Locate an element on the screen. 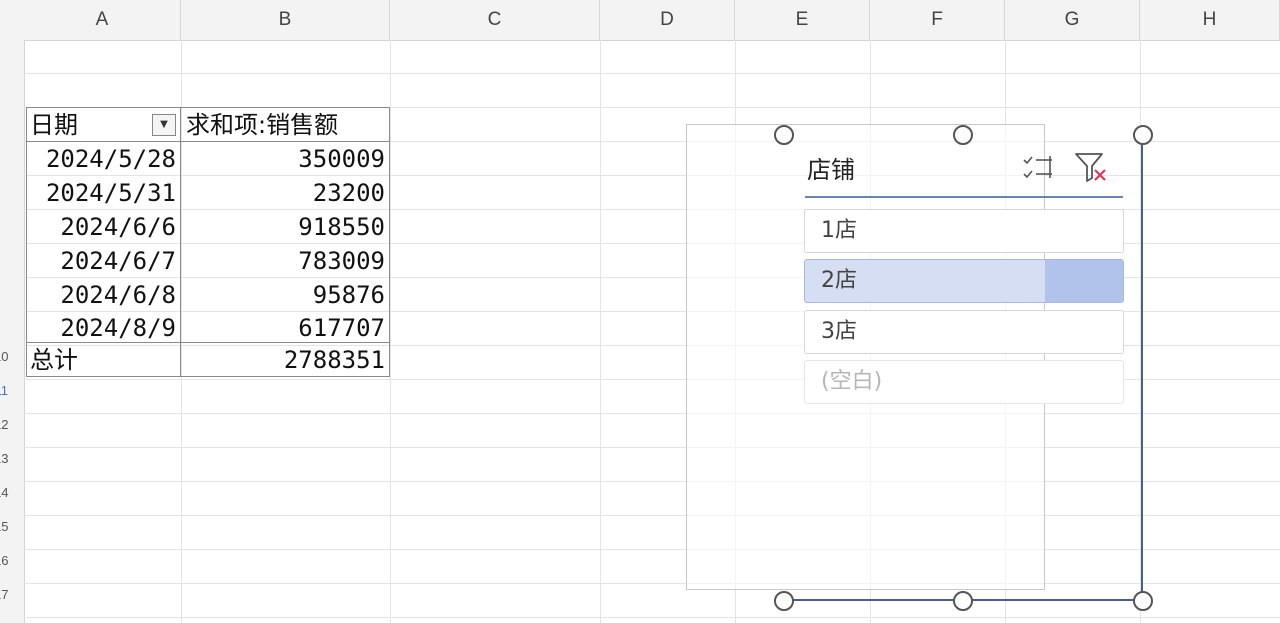 Image resolution: width=1280 pixels, height=623 pixels. pivot-date-cell: 2024/5/28 is located at coordinates (103, 159).